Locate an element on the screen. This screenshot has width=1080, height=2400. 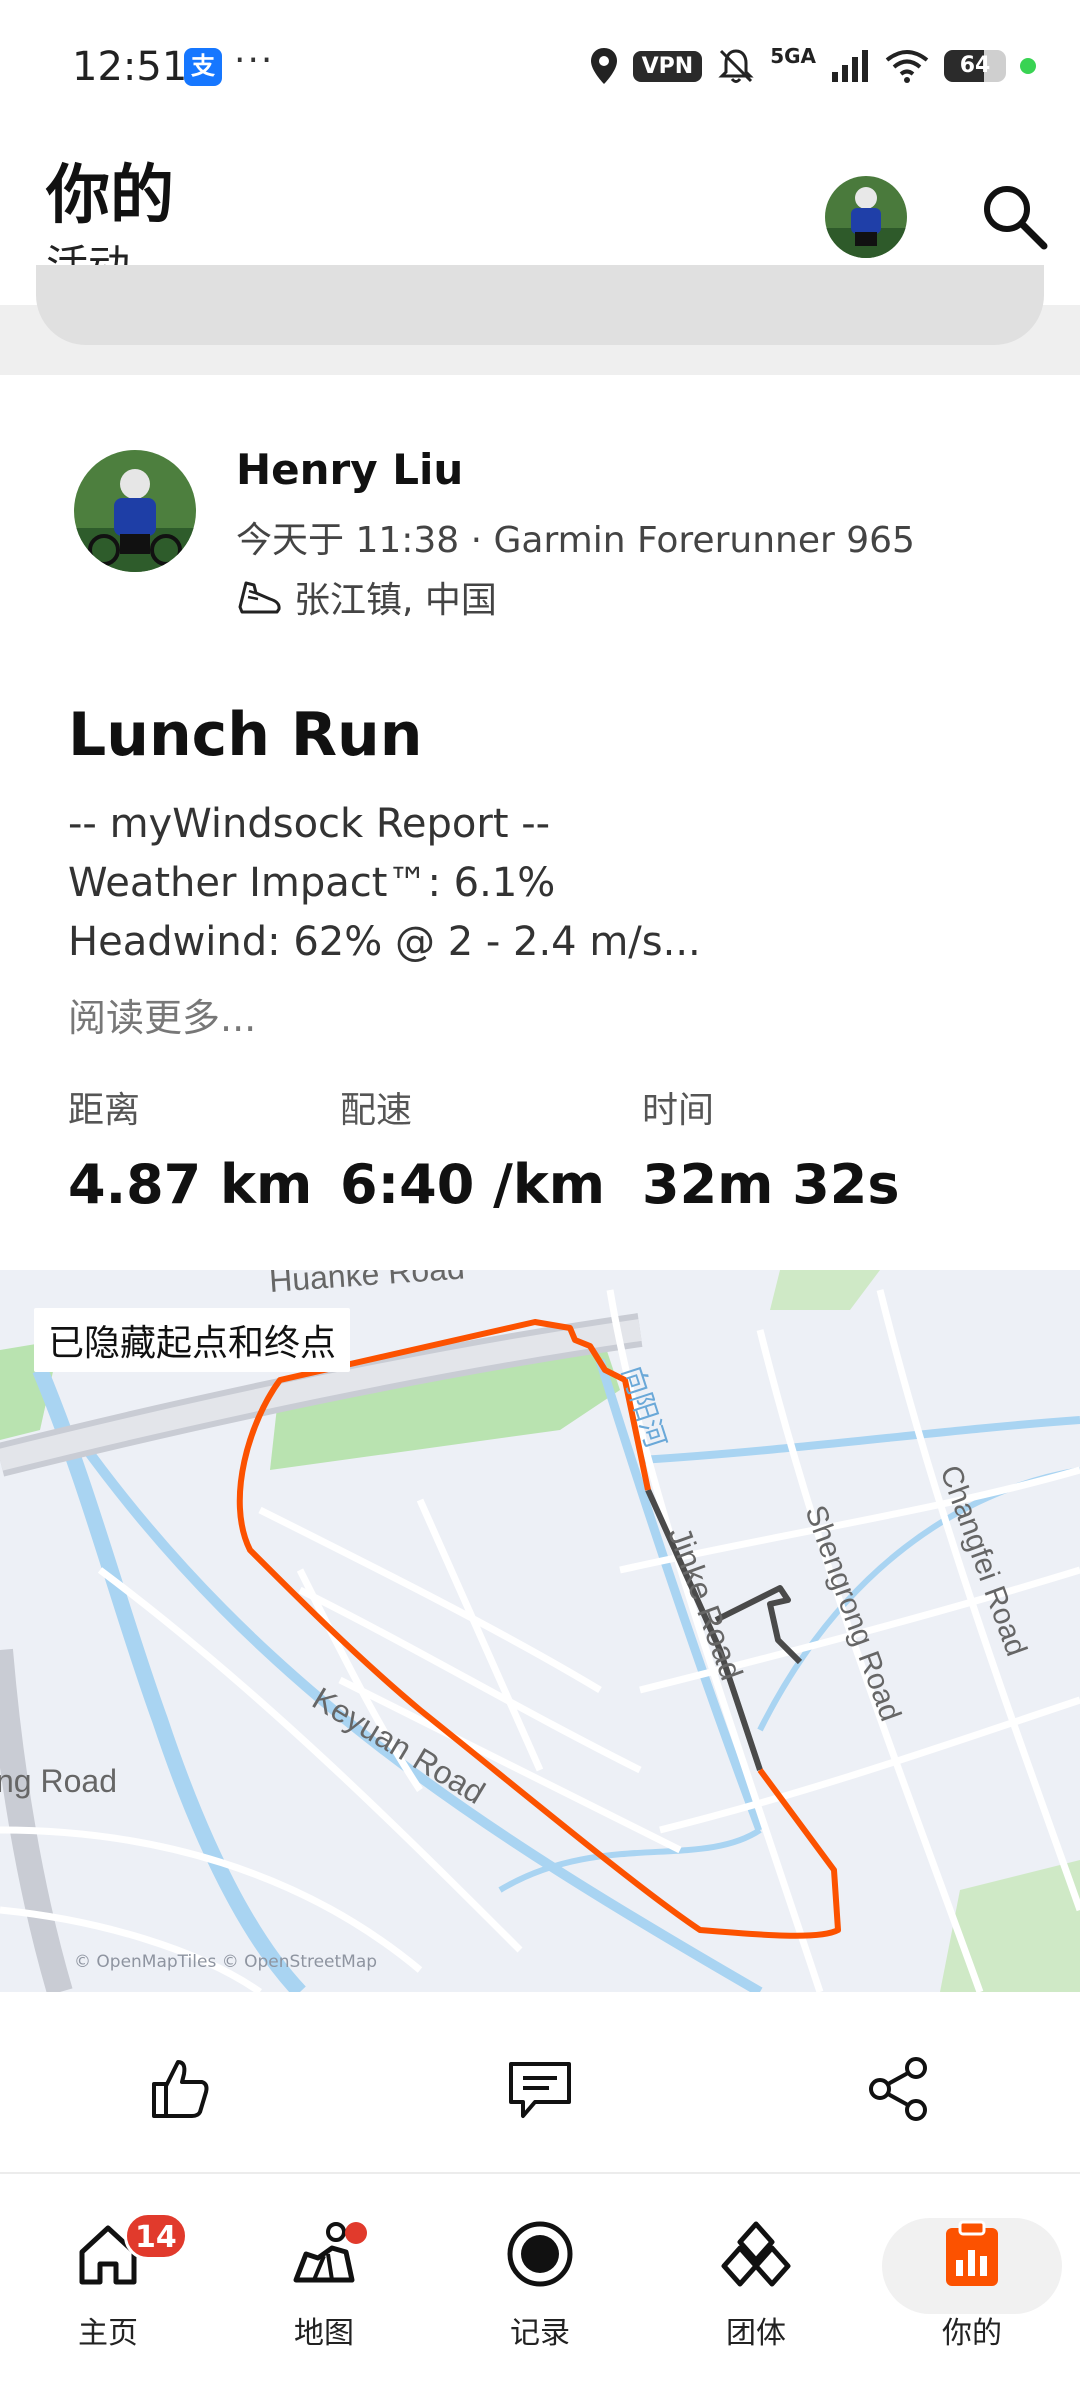
notification-badge: 14 is located at coordinates (156, 2236).